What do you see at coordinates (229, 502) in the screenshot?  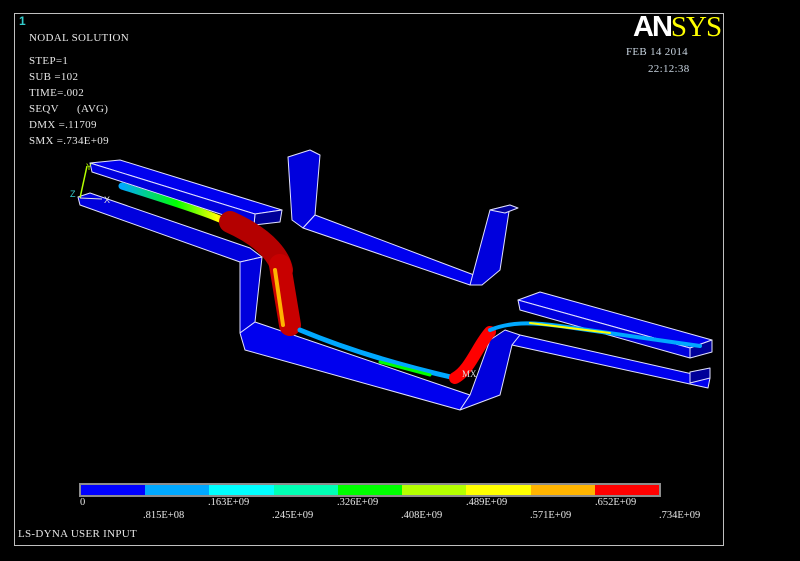 I see `legend-label: .163E+09` at bounding box center [229, 502].